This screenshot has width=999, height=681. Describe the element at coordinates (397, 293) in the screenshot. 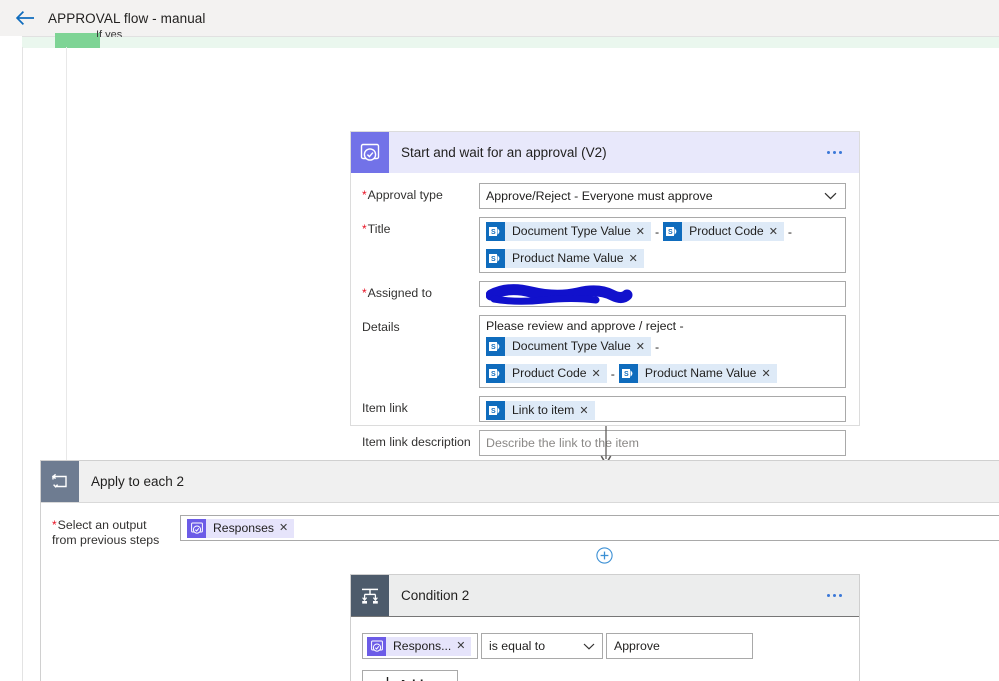

I see `field-label: *Assigned to` at that location.